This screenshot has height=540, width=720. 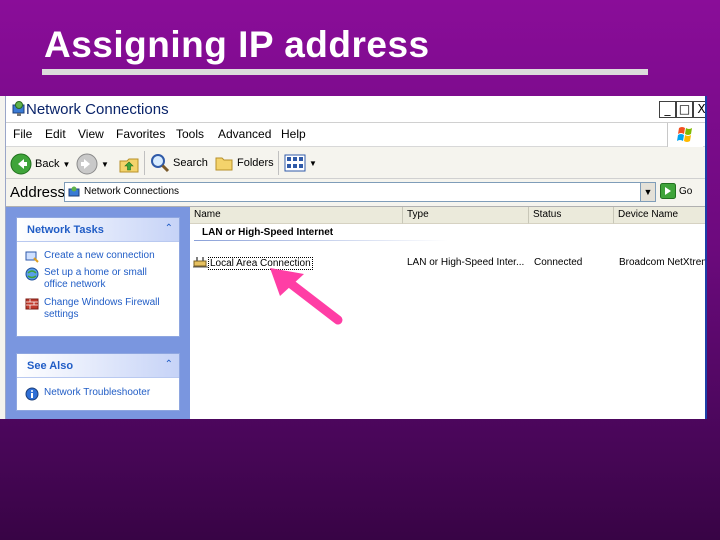 I want to click on task-firewall-settings: Change Windows Firewall settings, so click(x=97, y=309).